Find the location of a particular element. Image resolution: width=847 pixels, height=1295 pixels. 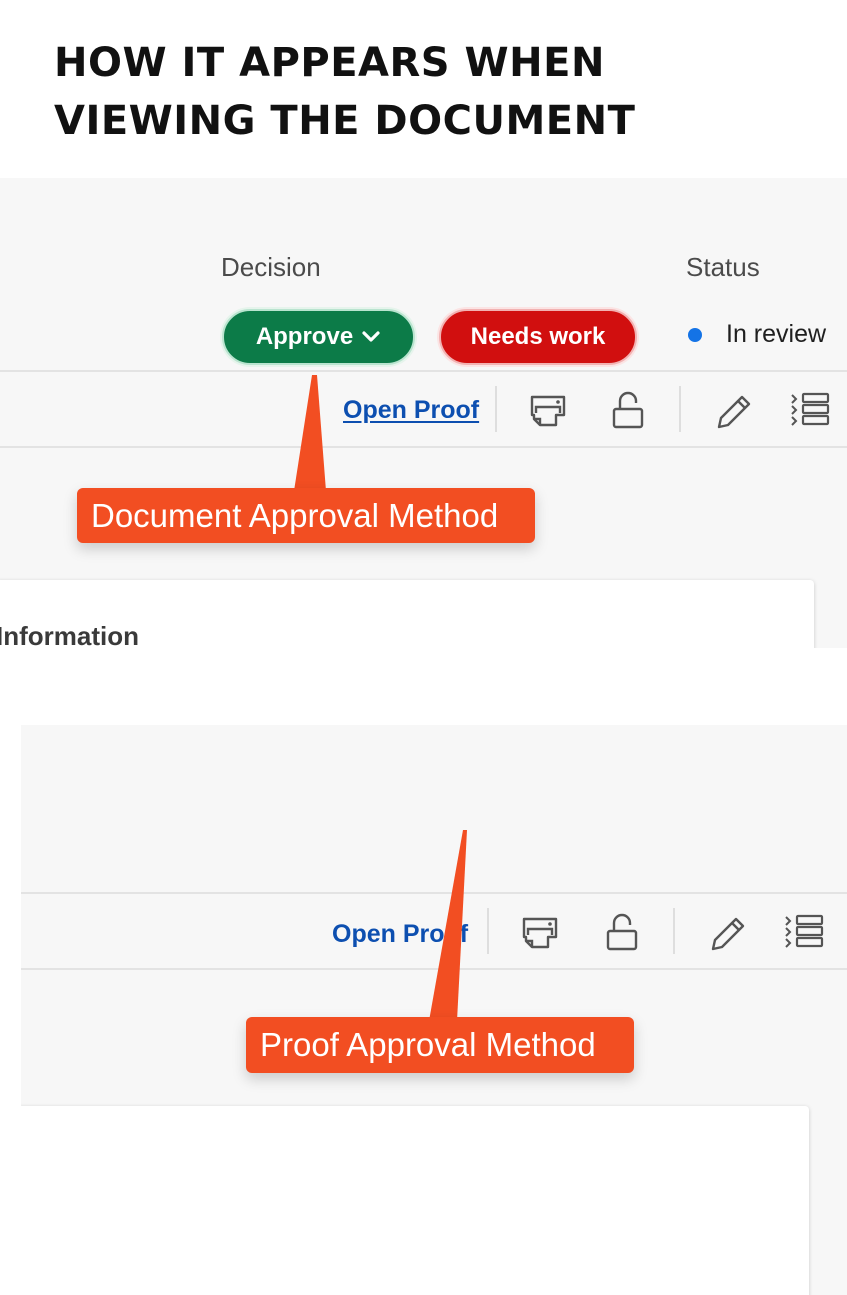

callout-text: Proof Approval Method is located at coordinates (428, 1044).